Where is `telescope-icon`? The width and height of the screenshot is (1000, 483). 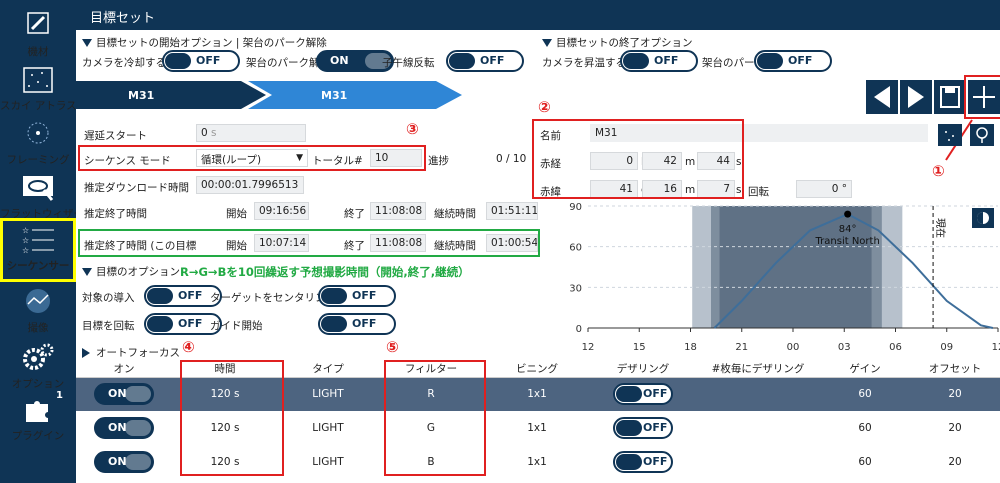
telescope-icon is located at coordinates (38, 23).